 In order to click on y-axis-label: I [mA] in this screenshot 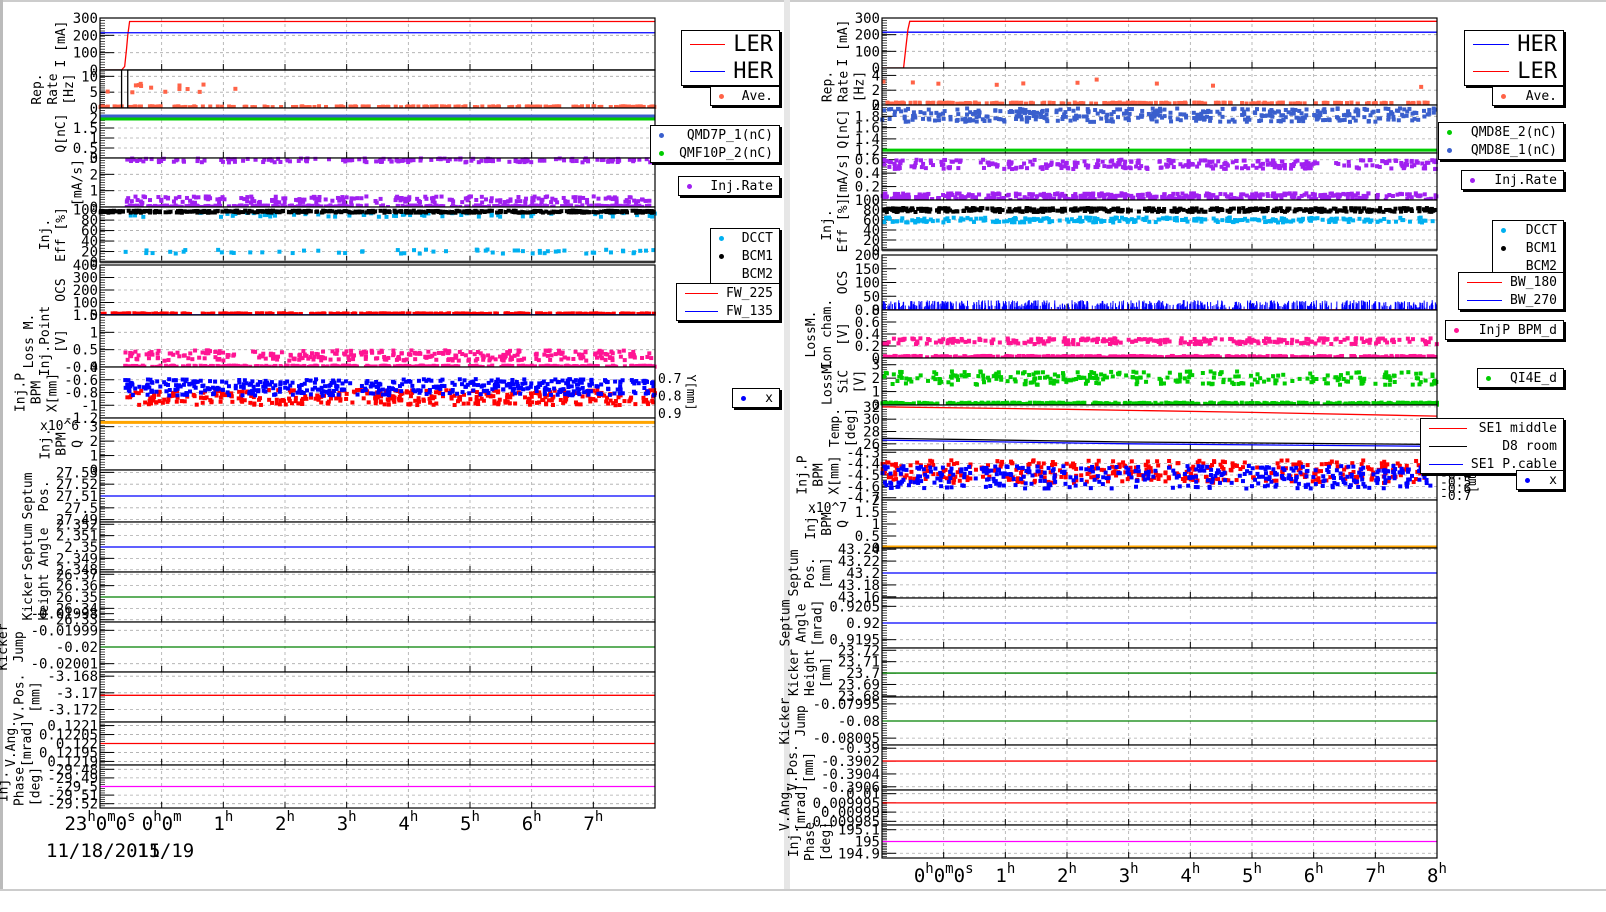, I will do `click(61, 44)`.